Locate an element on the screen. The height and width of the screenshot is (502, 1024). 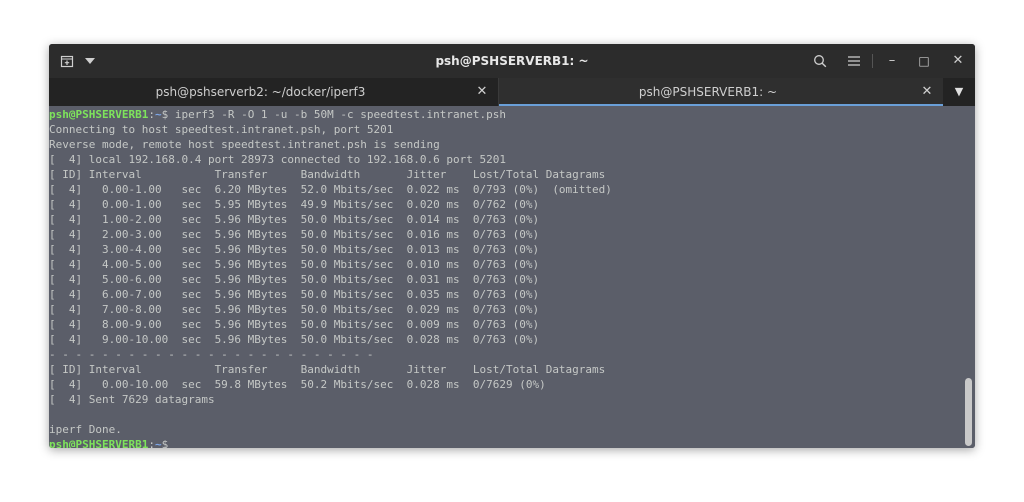
tab-label: psh@pshserverb2: ~/docker/iperf3 is located at coordinates (260, 92).